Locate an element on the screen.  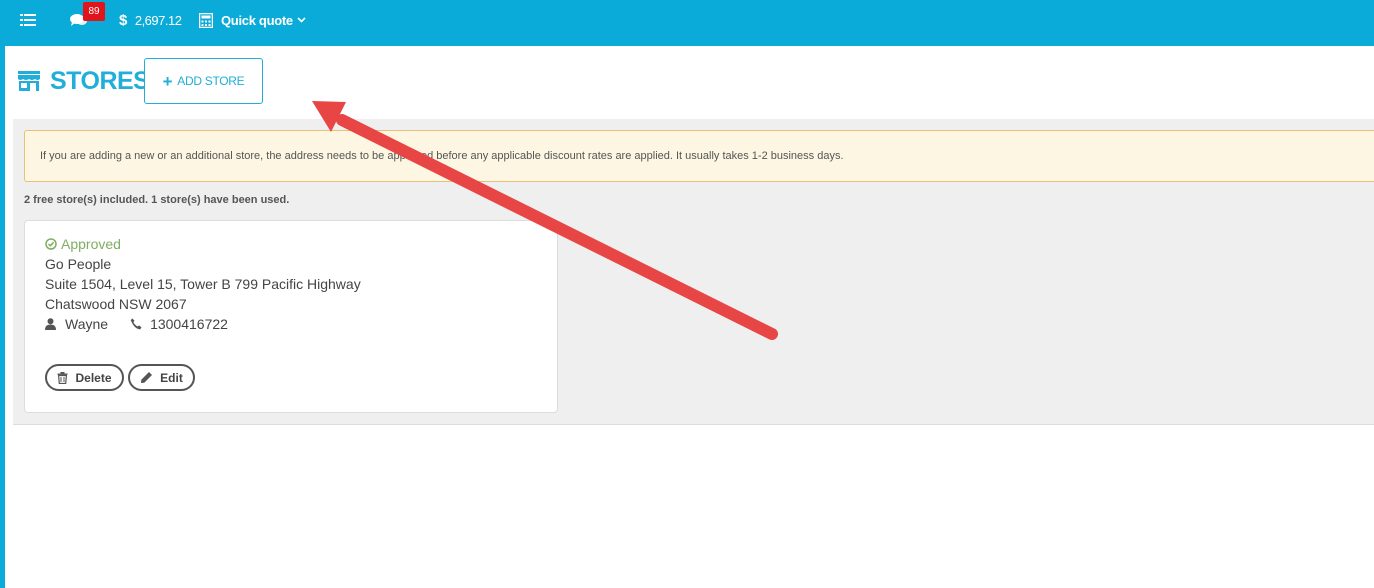
delete-store-button: Delete is located at coordinates (84, 377).